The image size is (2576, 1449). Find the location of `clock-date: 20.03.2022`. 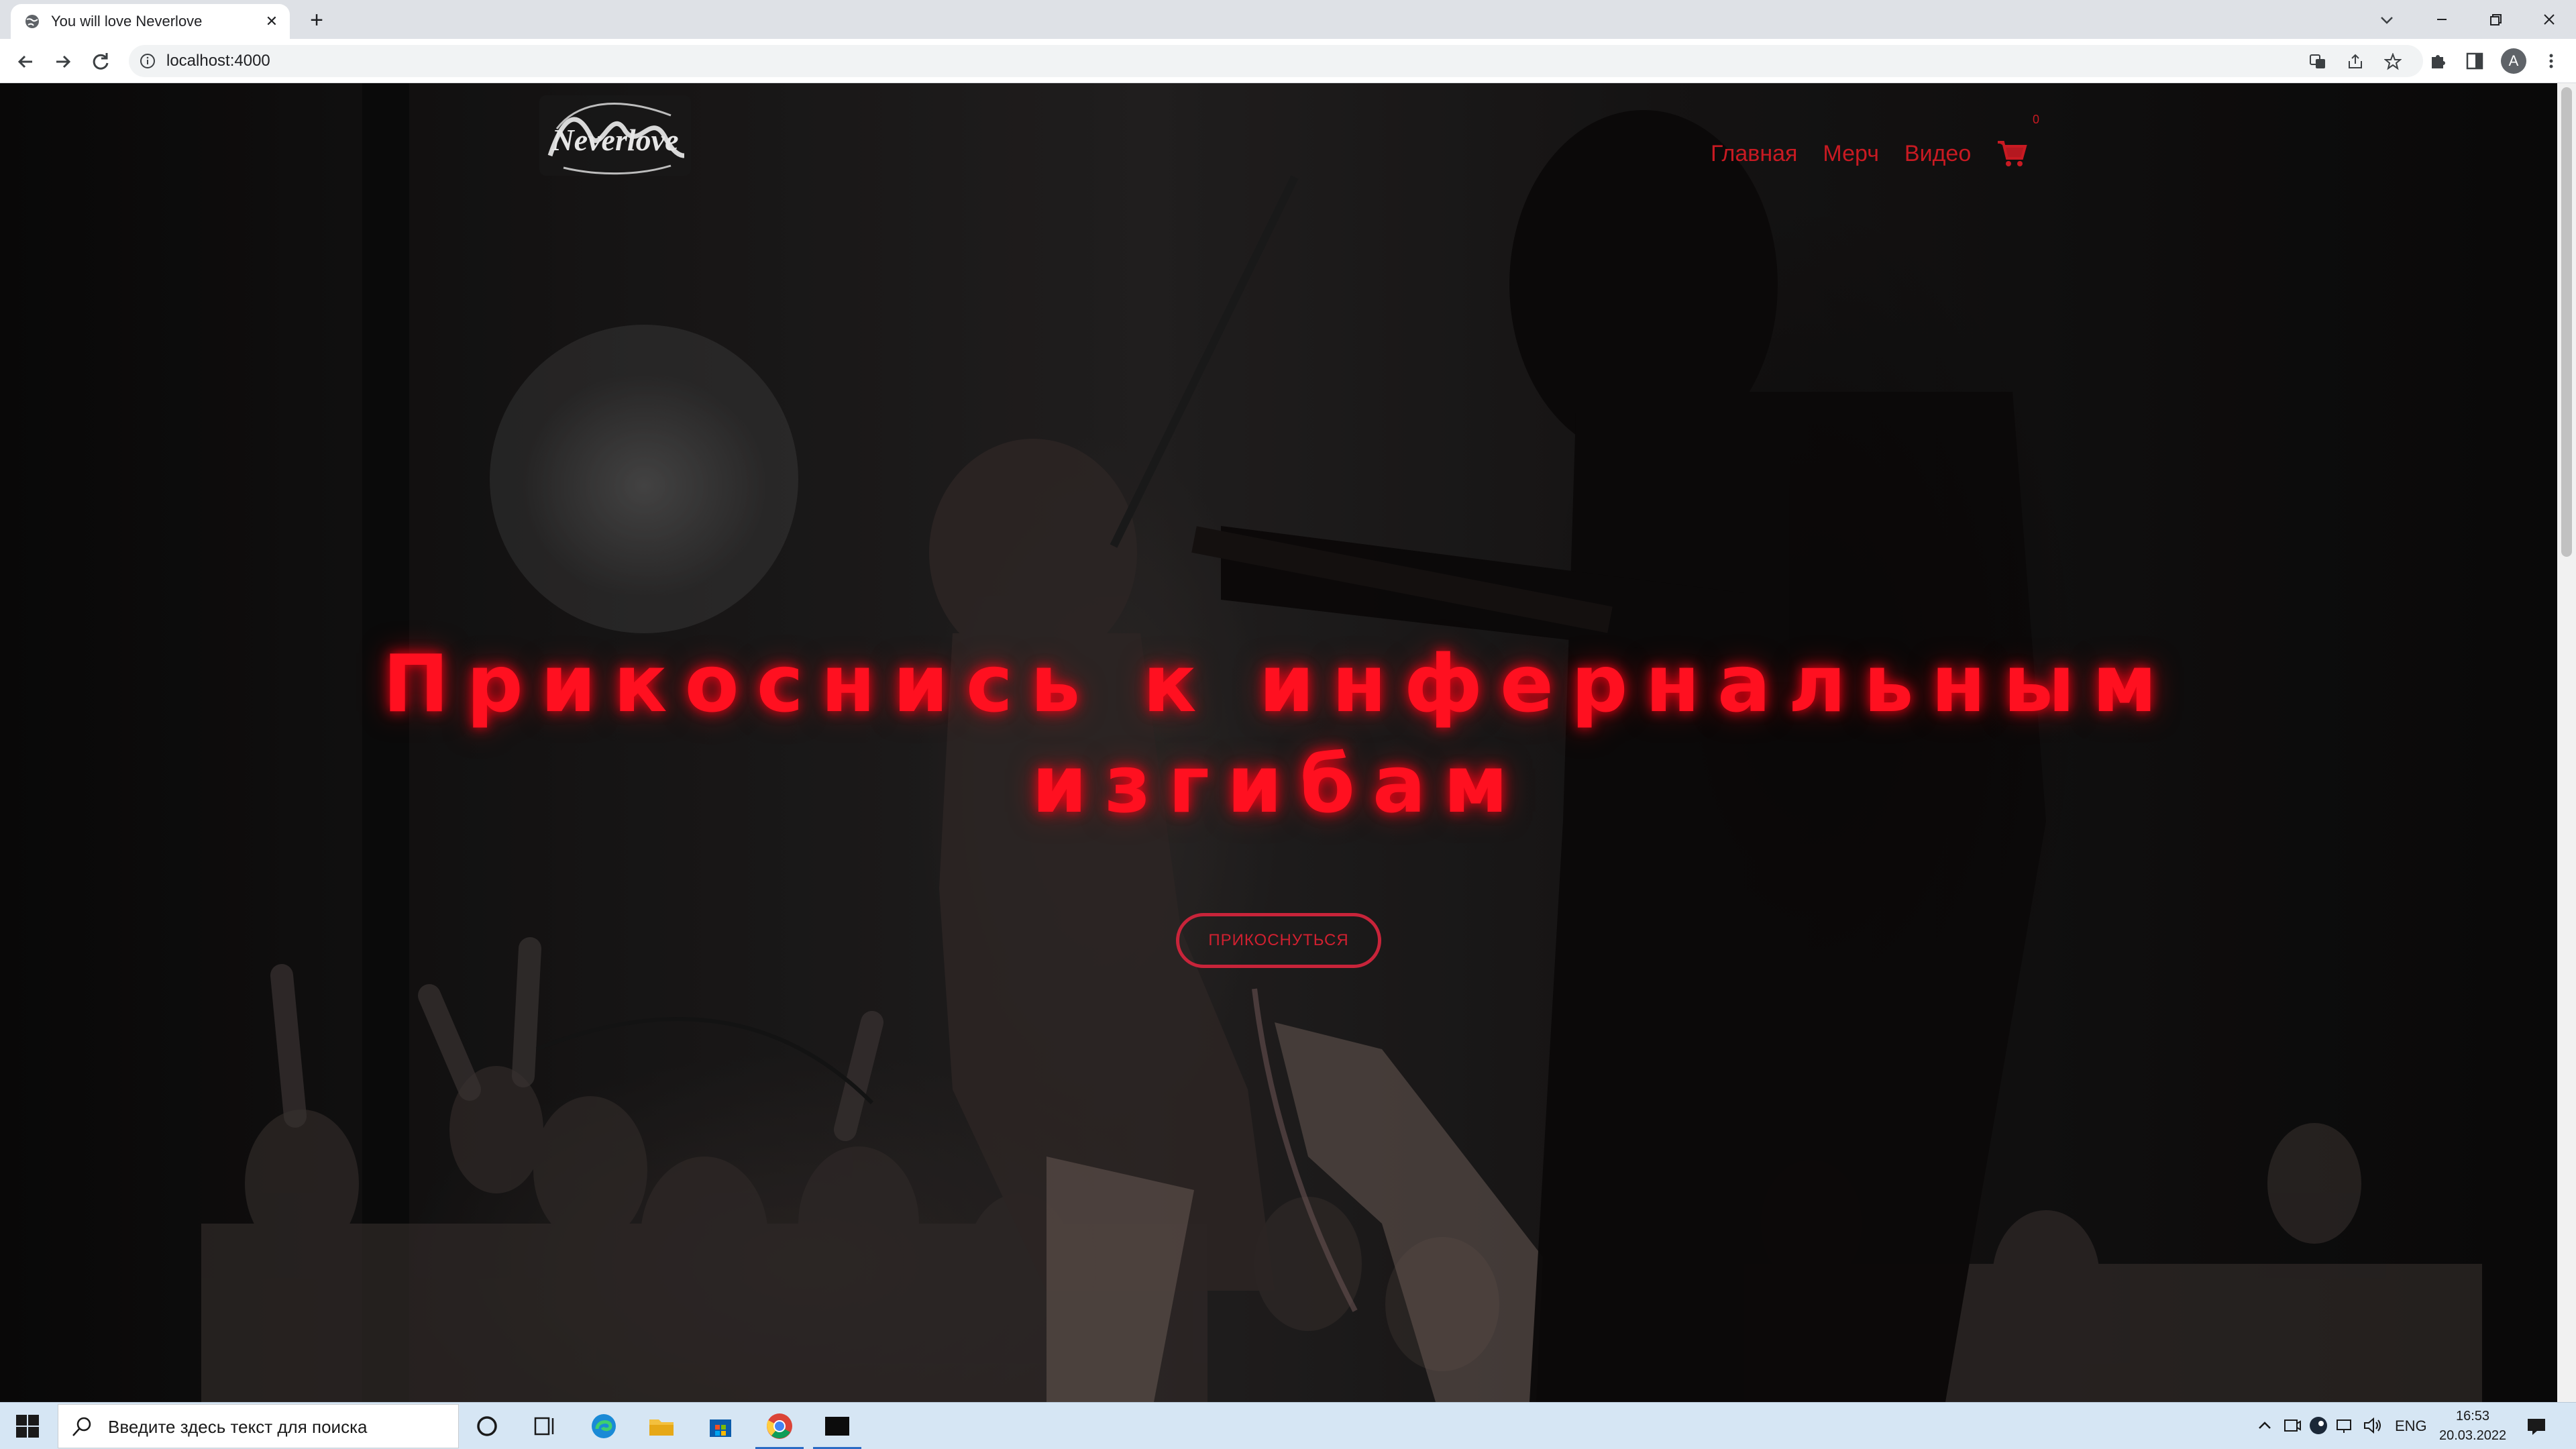

clock-date: 20.03.2022 is located at coordinates (2473, 1435).